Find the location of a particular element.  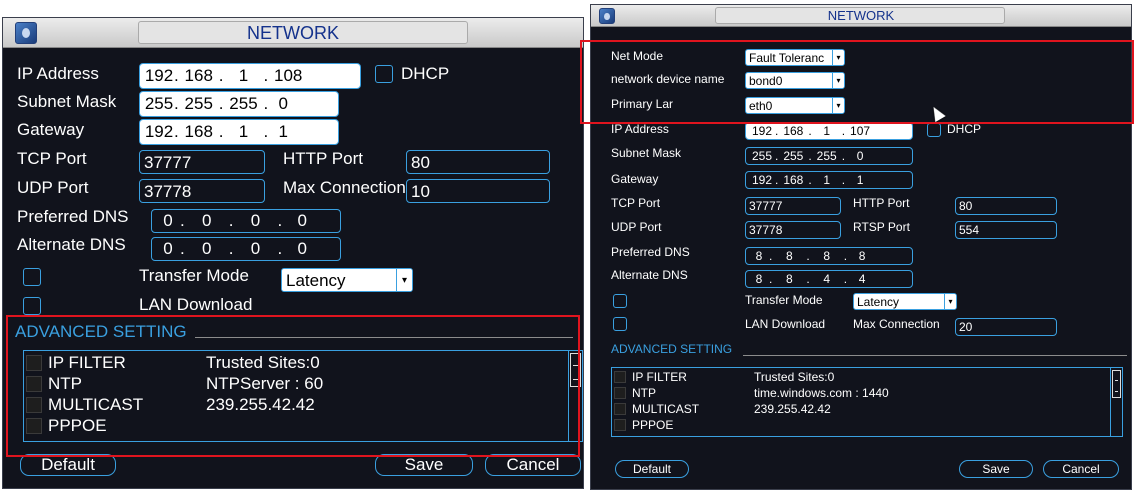

right-dialog-title: NETWORK is located at coordinates (861, 15).